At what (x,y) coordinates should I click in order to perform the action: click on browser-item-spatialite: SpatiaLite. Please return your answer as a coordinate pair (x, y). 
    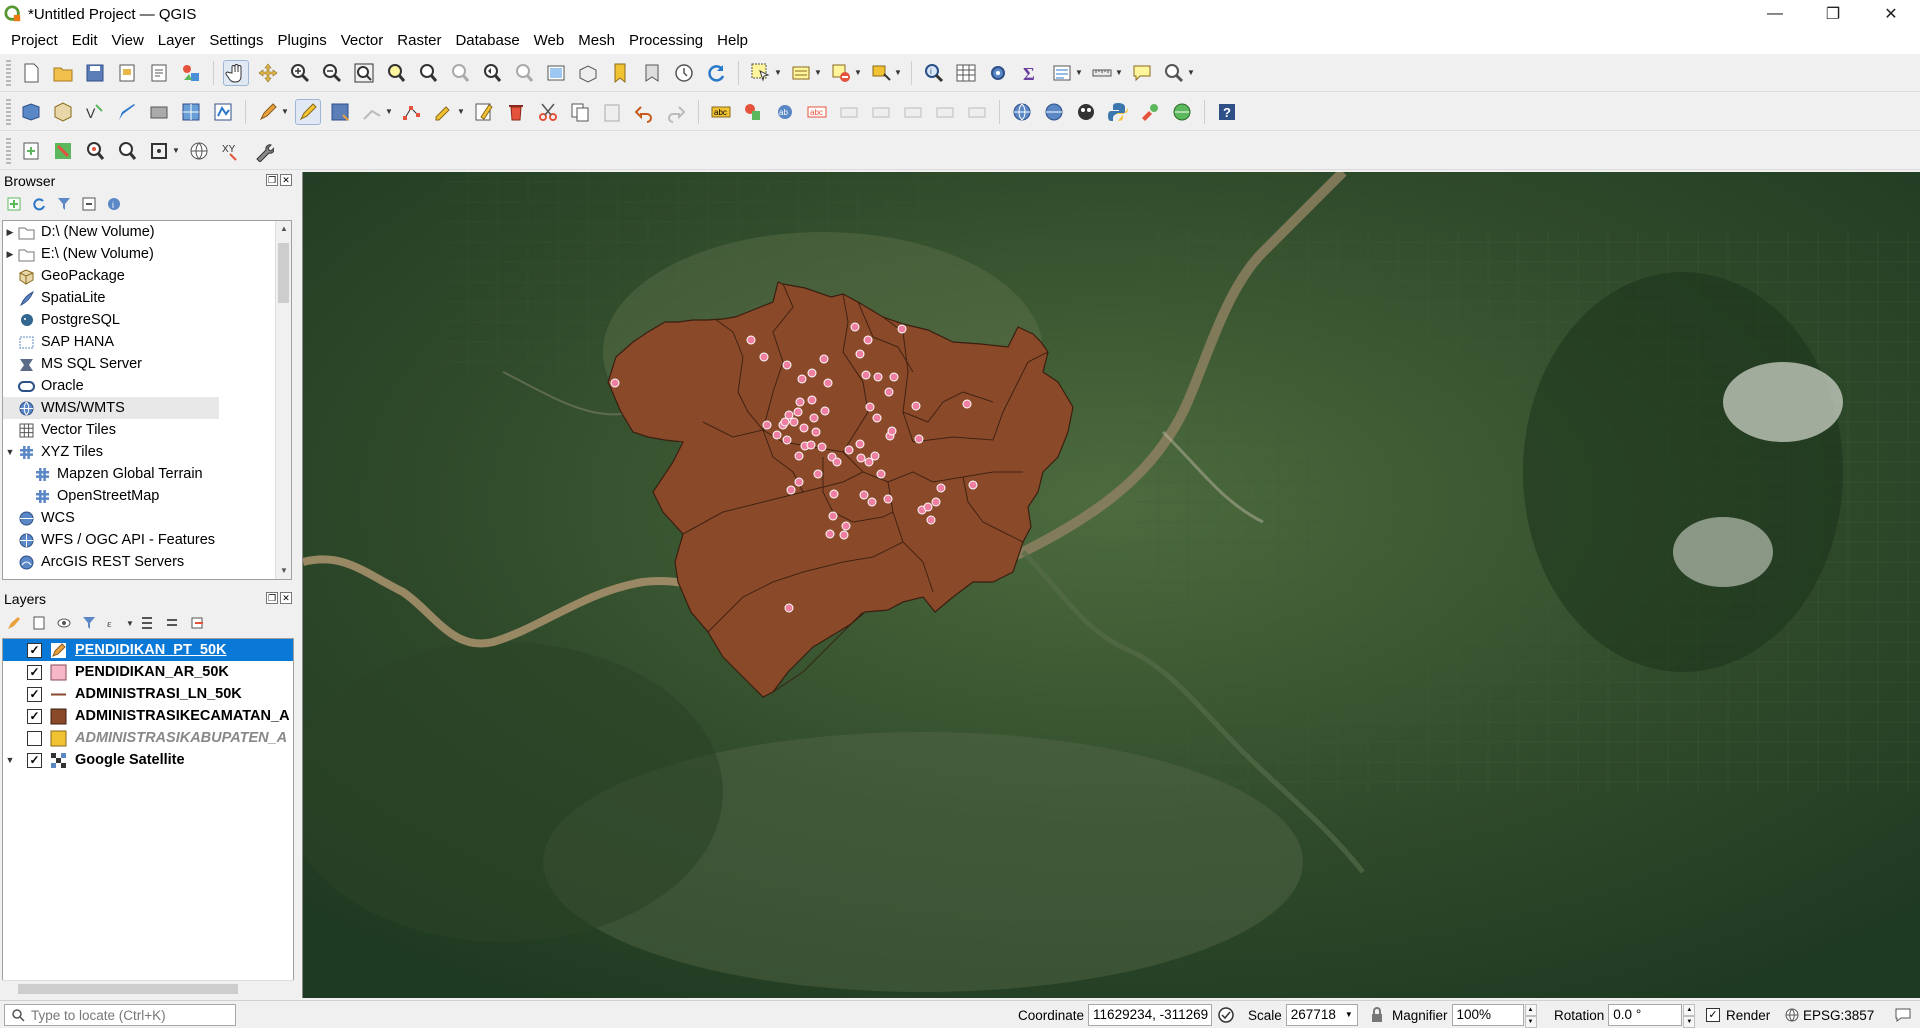
    Looking at the image, I should click on (147, 298).